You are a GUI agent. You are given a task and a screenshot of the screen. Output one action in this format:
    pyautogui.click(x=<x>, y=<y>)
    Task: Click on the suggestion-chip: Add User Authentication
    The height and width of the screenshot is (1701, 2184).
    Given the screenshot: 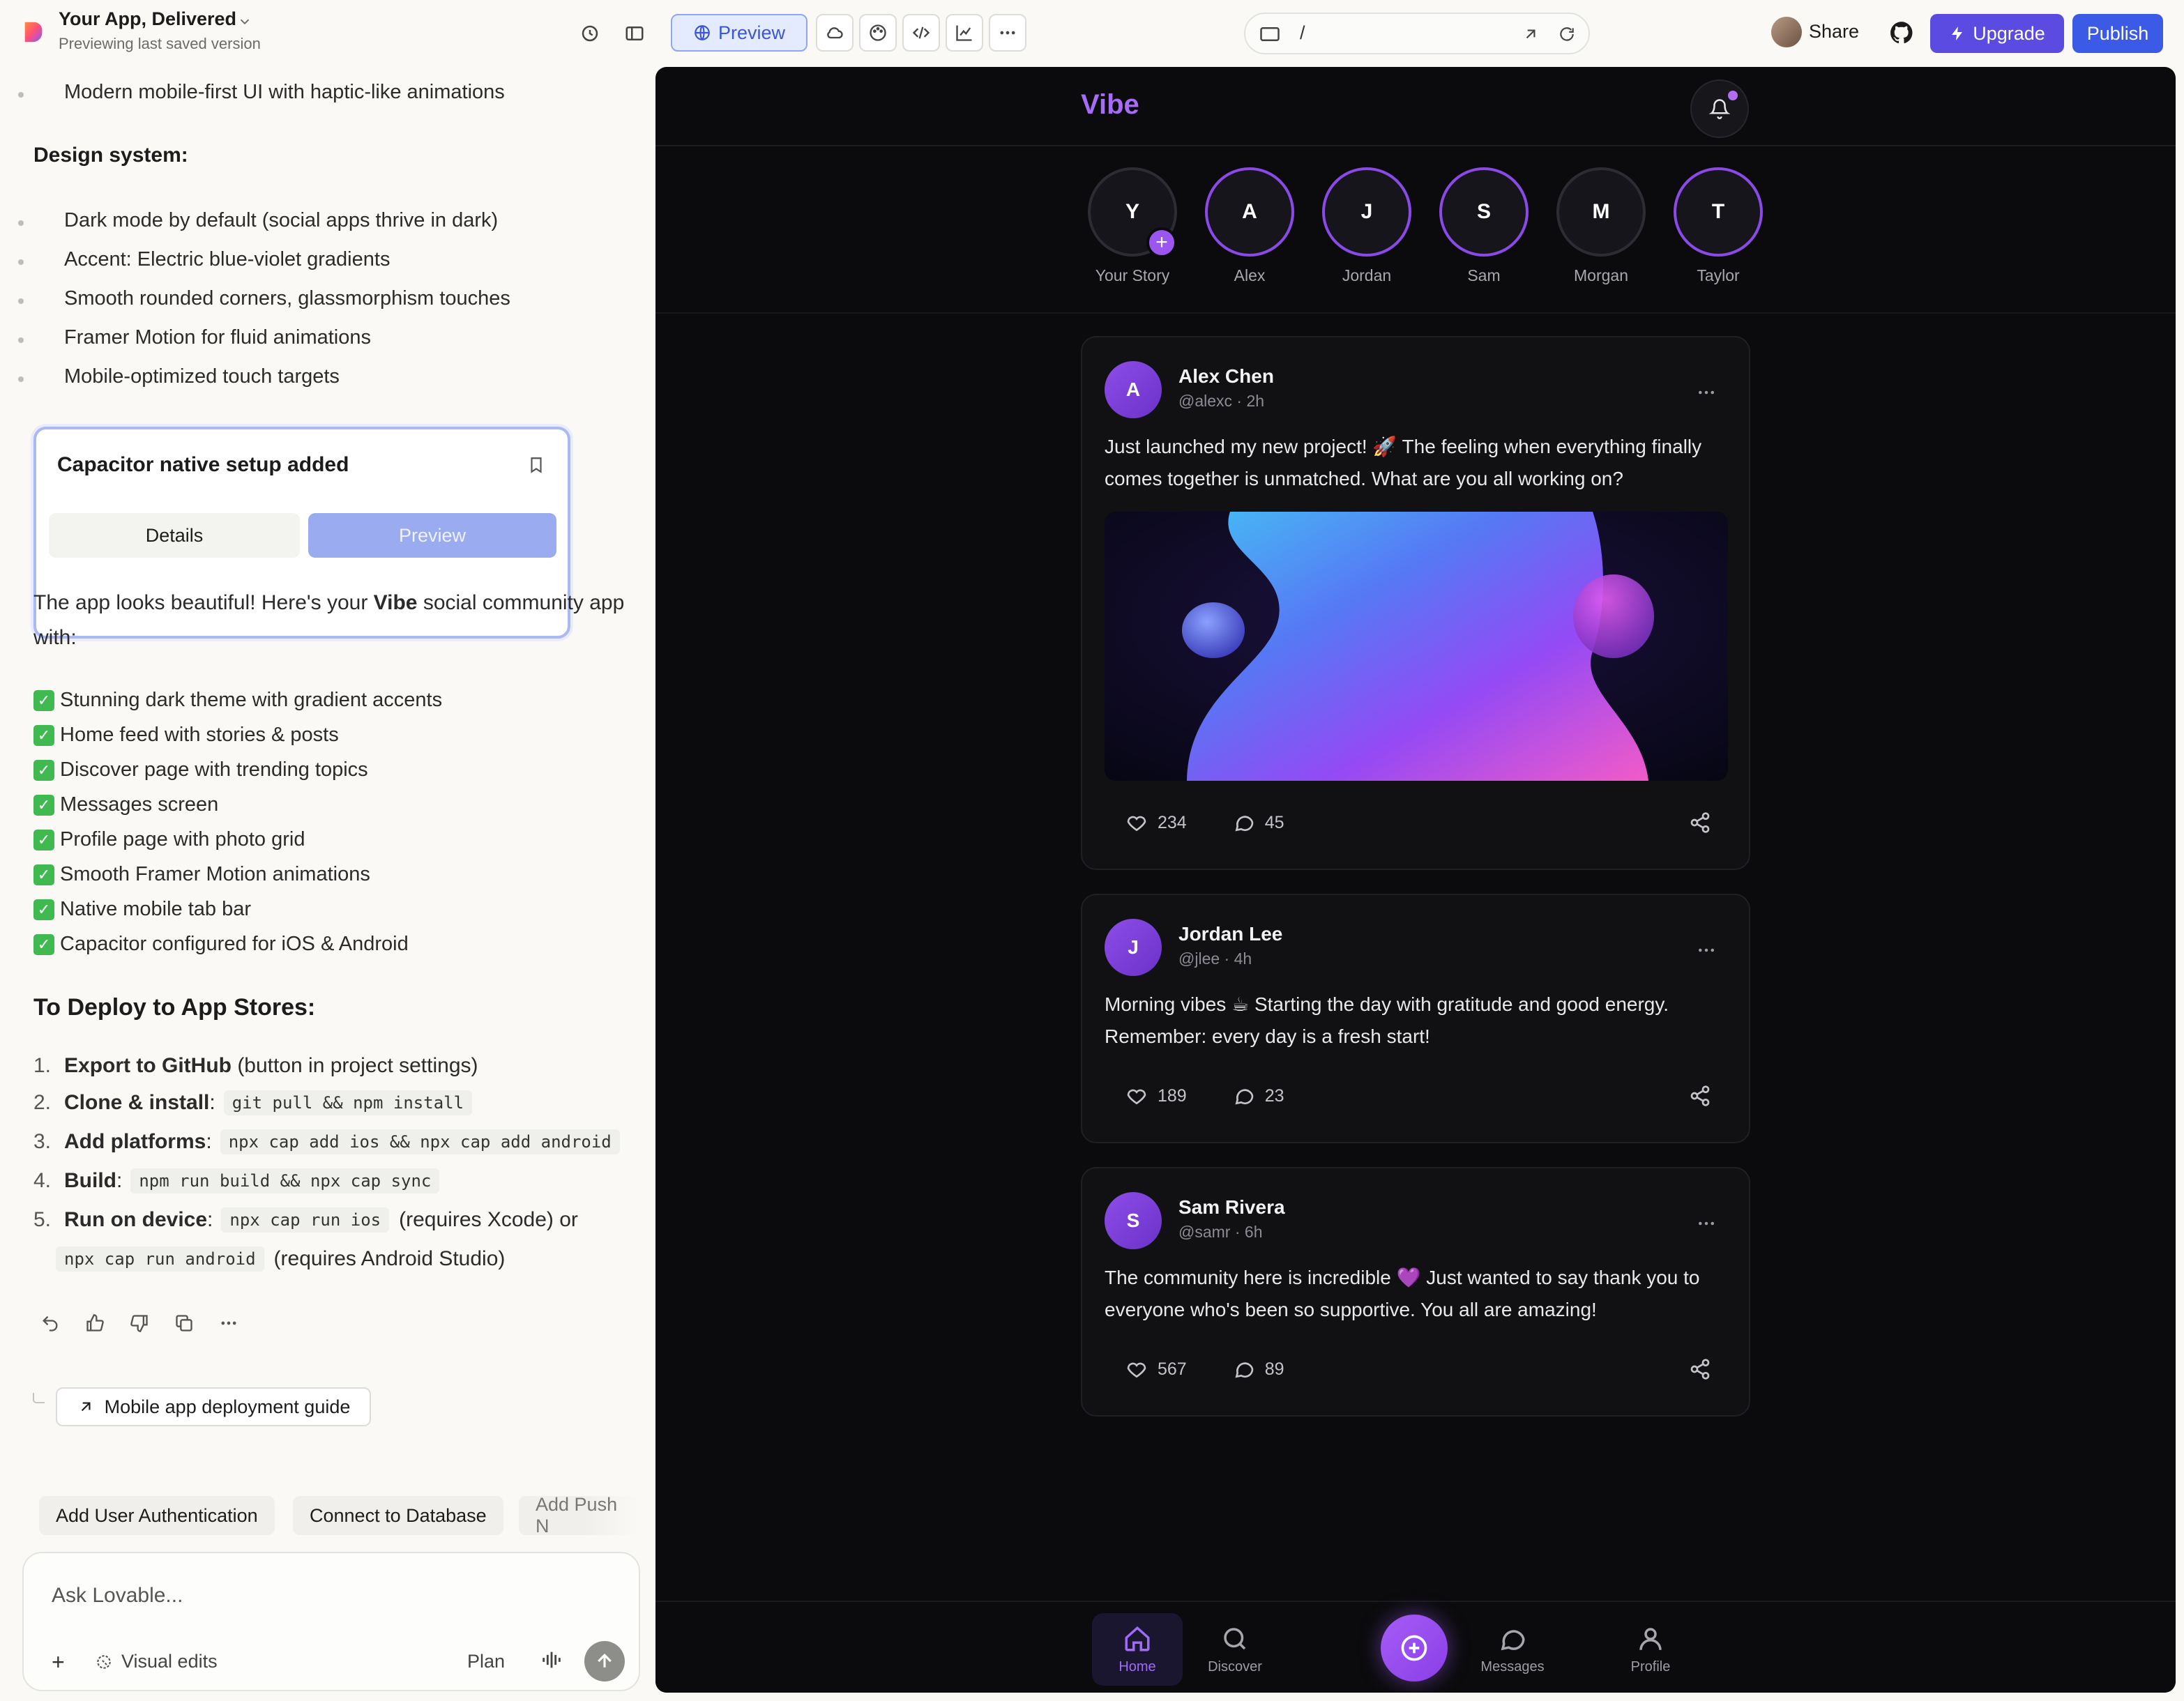 What is the action you would take?
    pyautogui.click(x=157, y=1515)
    